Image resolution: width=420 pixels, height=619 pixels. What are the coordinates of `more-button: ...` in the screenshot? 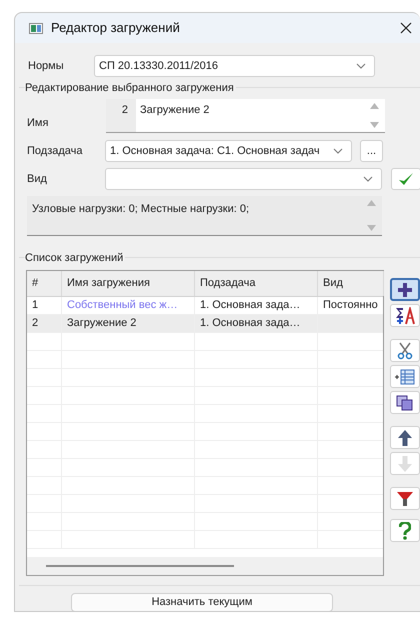 It's located at (371, 151).